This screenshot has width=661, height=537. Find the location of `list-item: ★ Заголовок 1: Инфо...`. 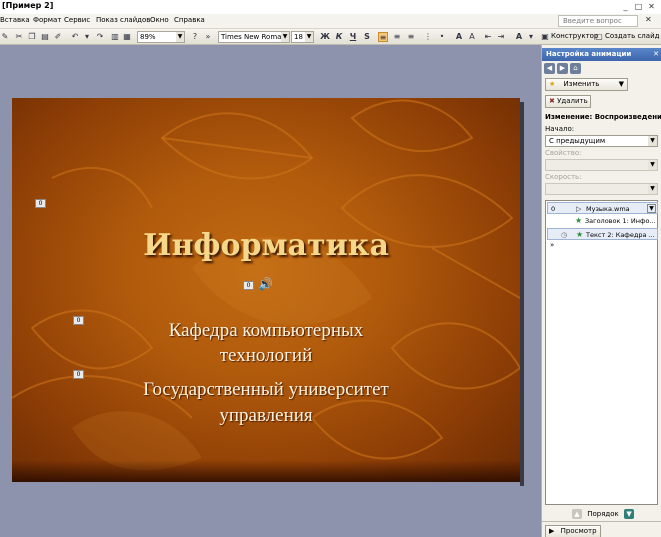

list-item: ★ Заголовок 1: Инфо... is located at coordinates (602, 221).